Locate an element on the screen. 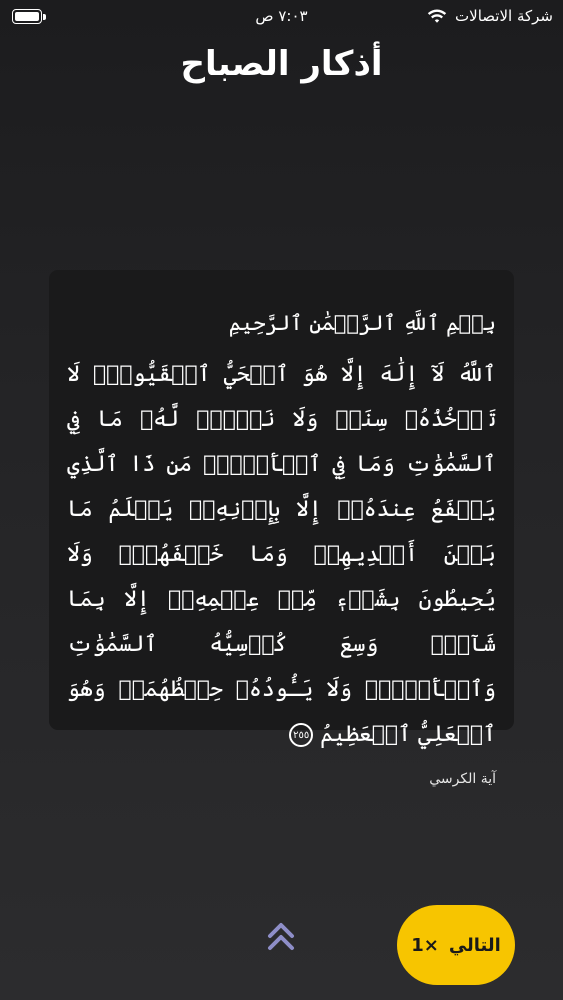  next-button: التالي ×1 is located at coordinates (456, 945).